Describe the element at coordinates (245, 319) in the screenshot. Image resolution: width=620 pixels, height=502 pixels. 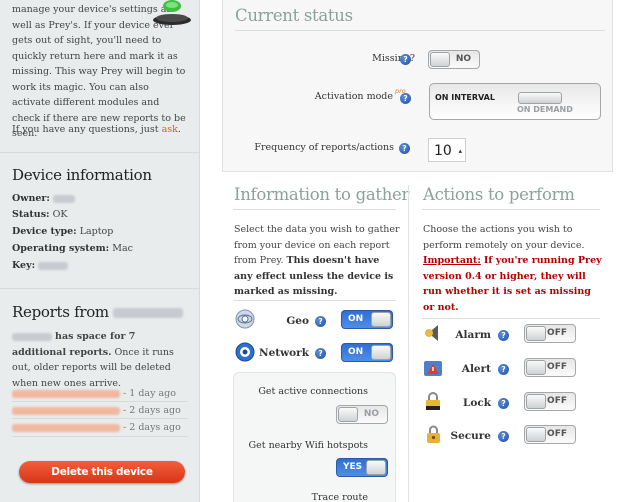
I see `geo-icon` at that location.